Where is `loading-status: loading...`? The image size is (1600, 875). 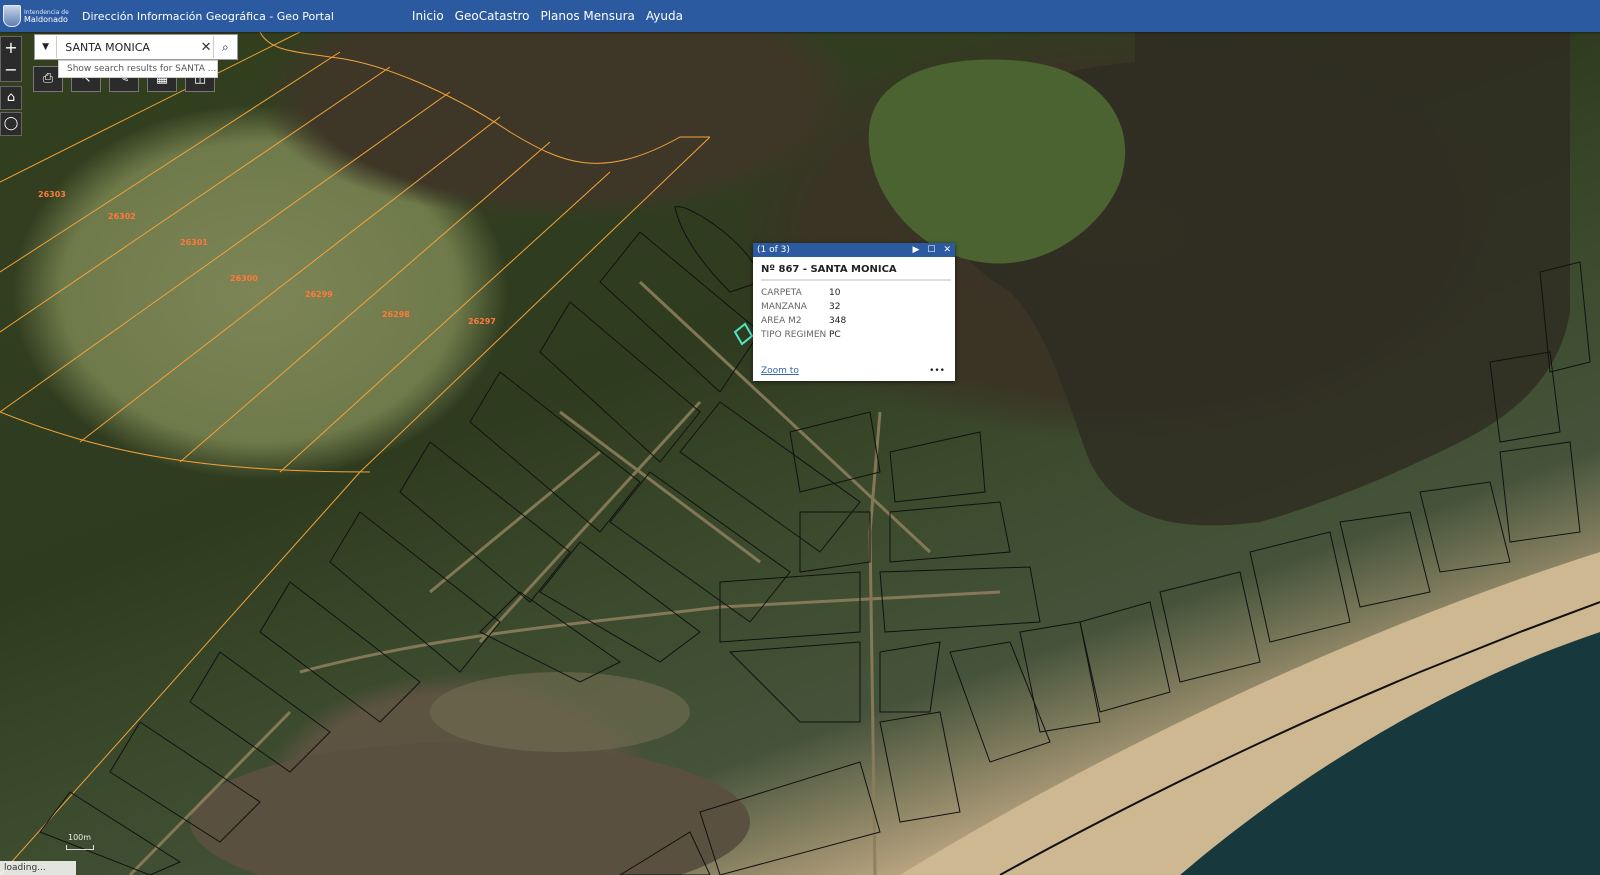
loading-status: loading... is located at coordinates (38, 868).